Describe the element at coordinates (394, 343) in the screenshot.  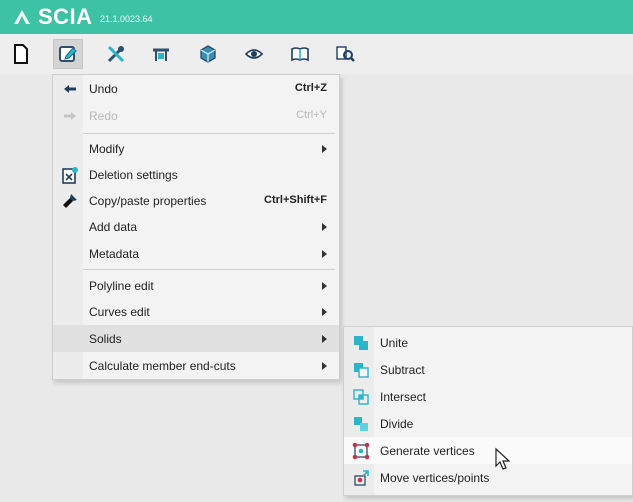
I see `menu-item-label: Unite` at that location.